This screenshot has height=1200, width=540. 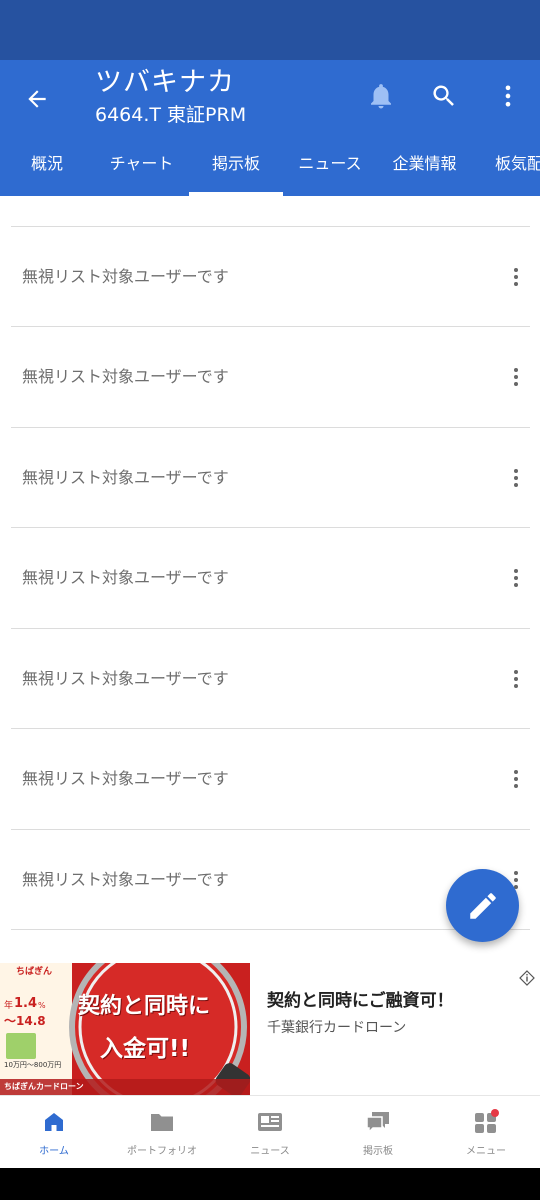 What do you see at coordinates (236, 168) in the screenshot?
I see `tab-board: 掲示板` at bounding box center [236, 168].